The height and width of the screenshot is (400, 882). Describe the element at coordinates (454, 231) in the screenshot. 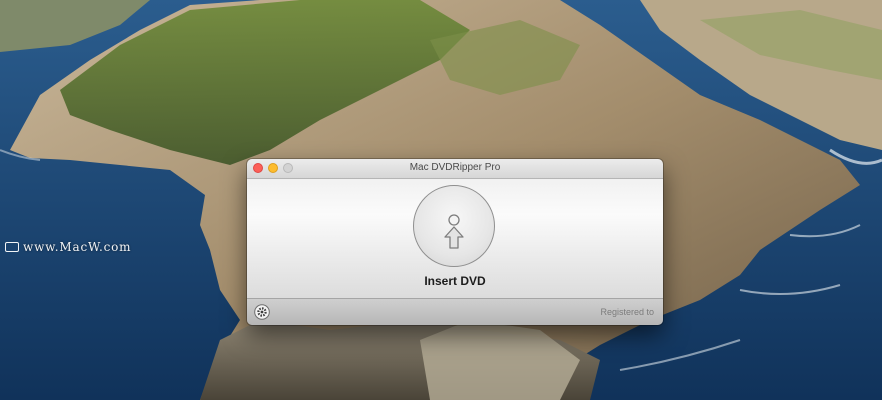

I see `disc-eject-icon` at that location.